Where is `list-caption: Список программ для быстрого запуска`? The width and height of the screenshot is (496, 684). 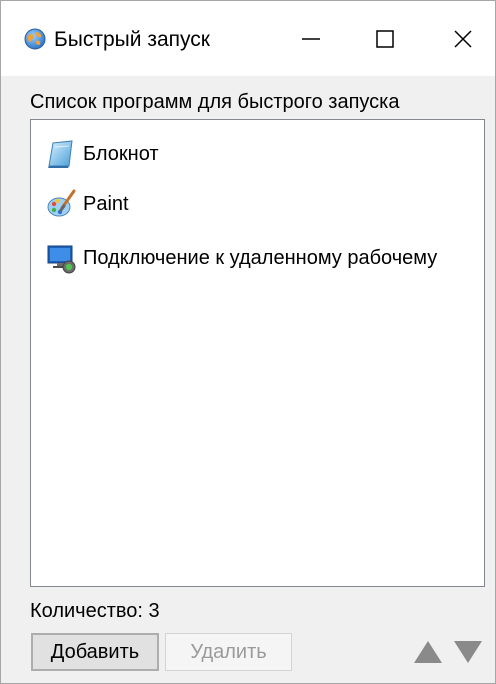 list-caption: Список программ для быстрого запуска is located at coordinates (215, 102).